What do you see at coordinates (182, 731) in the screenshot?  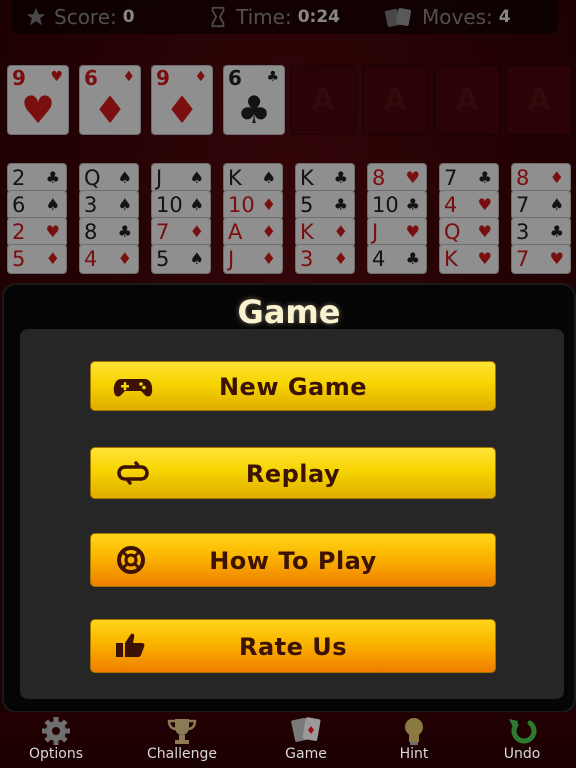 I see `trophy-icon` at bounding box center [182, 731].